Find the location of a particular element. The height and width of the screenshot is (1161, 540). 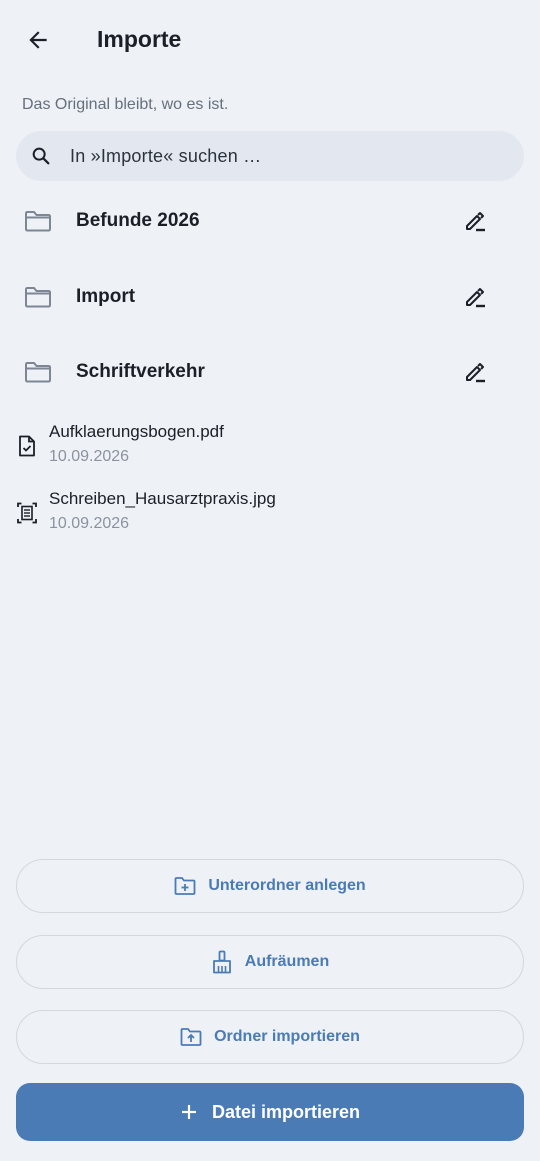

broom-icon is located at coordinates (221, 962).